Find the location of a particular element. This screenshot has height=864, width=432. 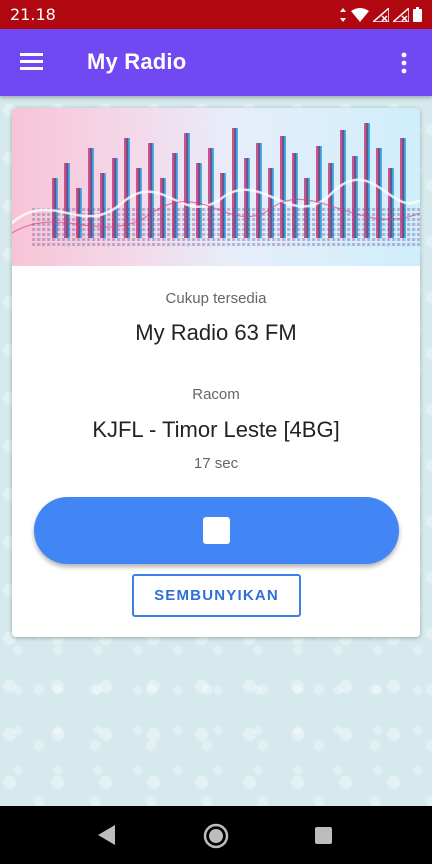

hide-button: SEMBUNYIKAN is located at coordinates (216, 595).